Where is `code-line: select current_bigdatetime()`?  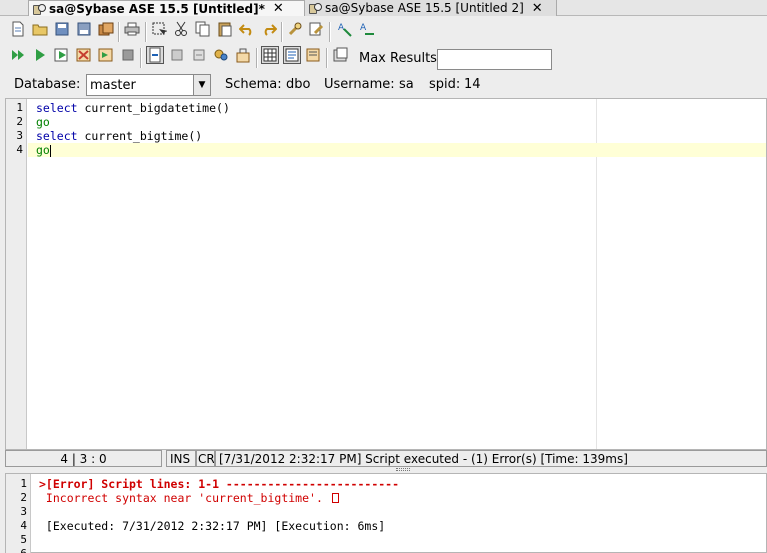 code-line: select current_bigdatetime() is located at coordinates (397, 108).